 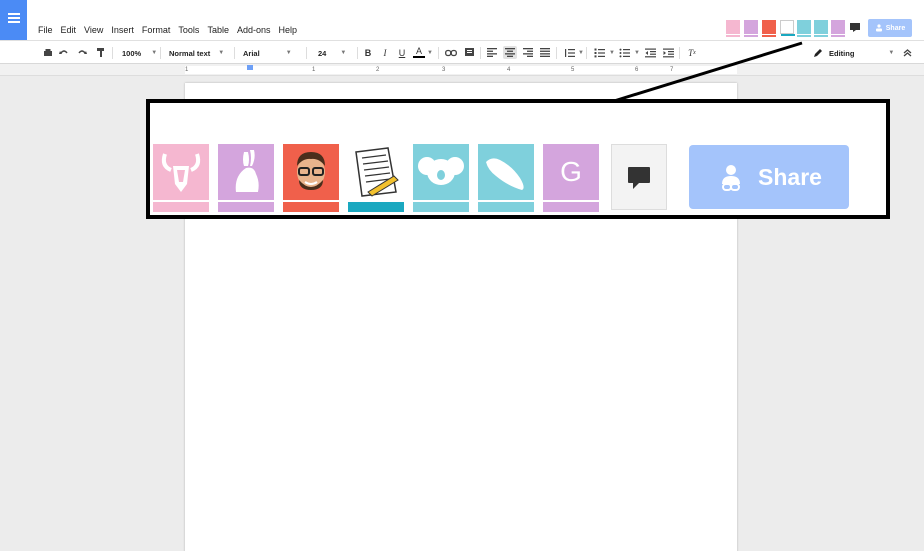 What do you see at coordinates (93, 30) in the screenshot?
I see `menu-view: View` at bounding box center [93, 30].